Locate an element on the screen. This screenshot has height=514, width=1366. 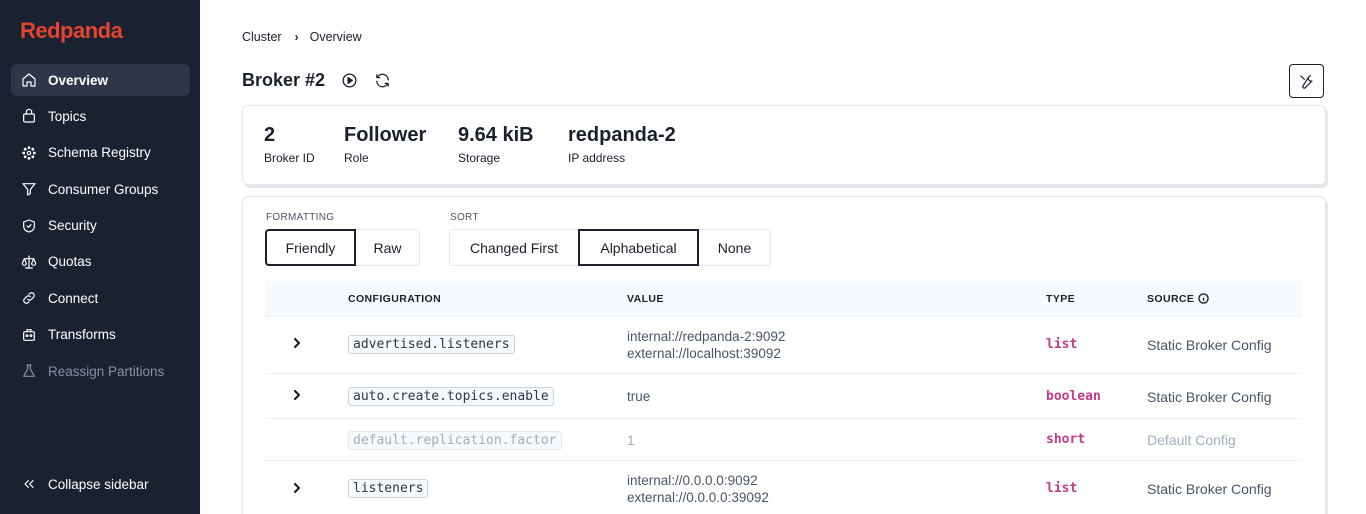
shield-icon is located at coordinates (29, 226).